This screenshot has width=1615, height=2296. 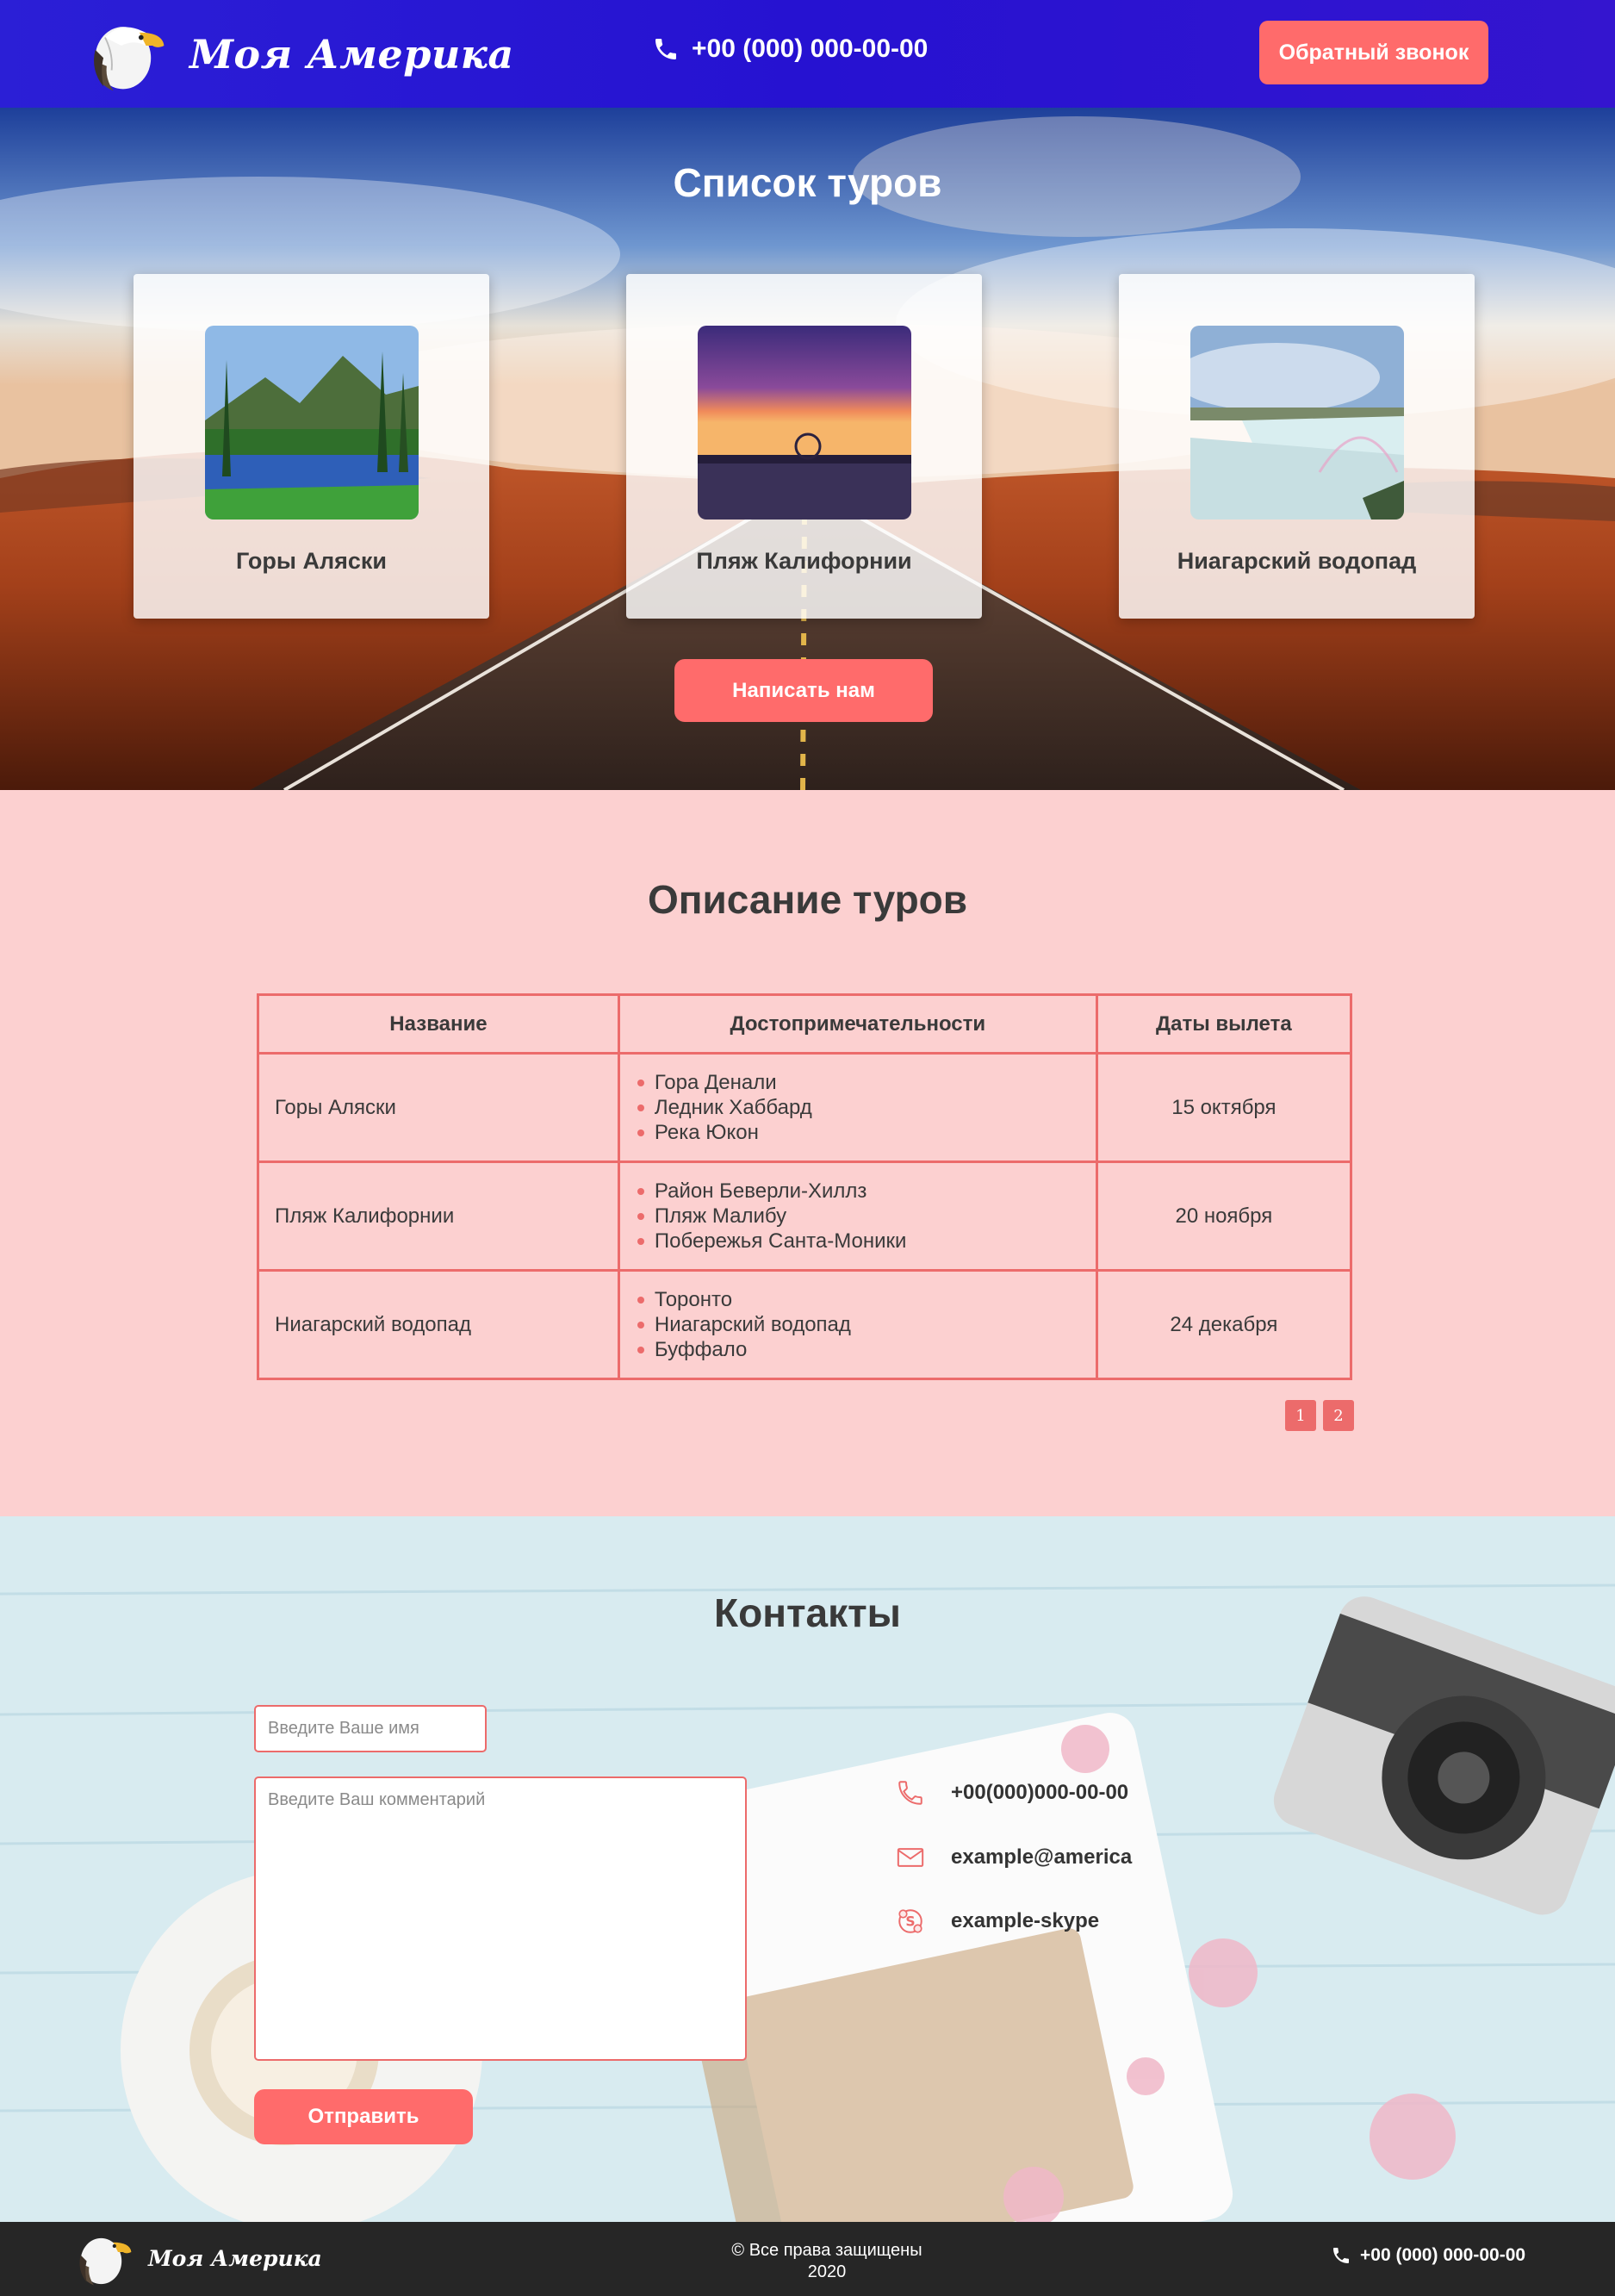 What do you see at coordinates (910, 1858) in the screenshot?
I see `mail-icon` at bounding box center [910, 1858].